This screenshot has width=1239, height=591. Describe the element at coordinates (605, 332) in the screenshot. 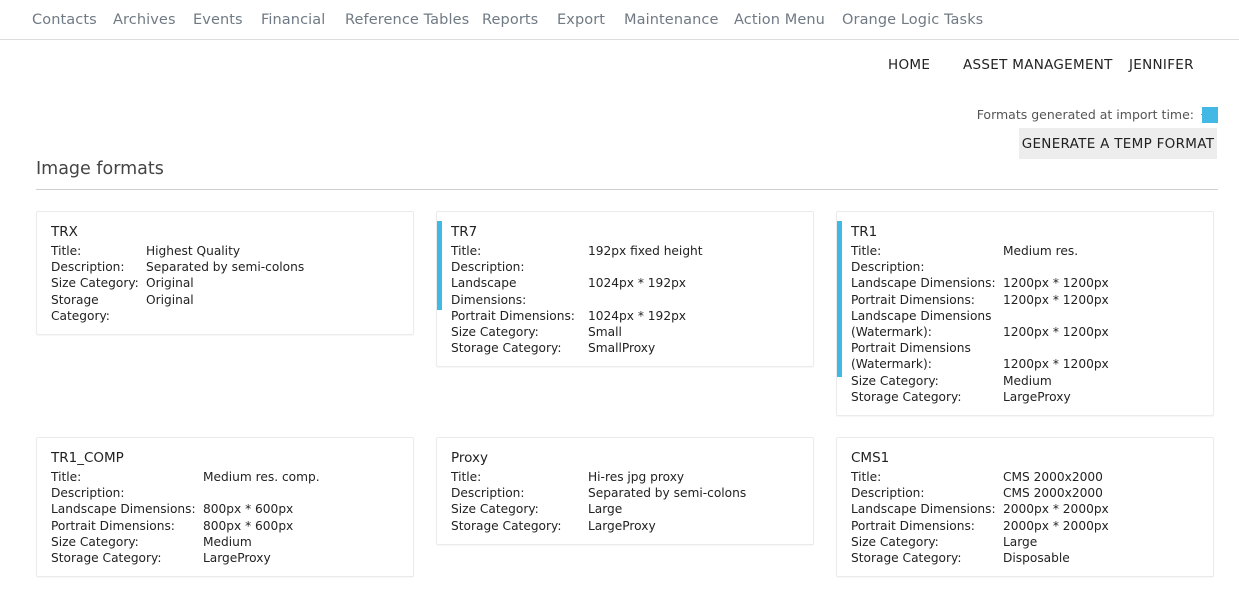

I see `property-value: Small` at that location.